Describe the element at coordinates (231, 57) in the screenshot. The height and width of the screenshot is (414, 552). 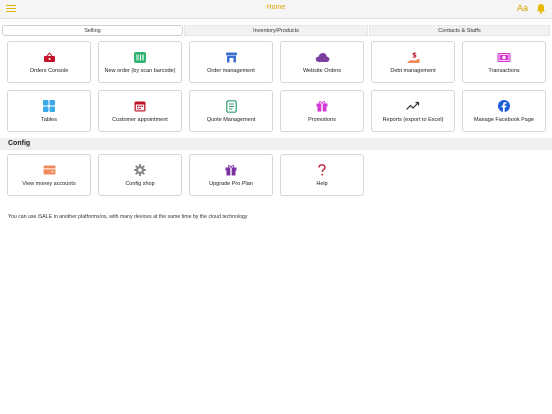
I see `store-icon` at that location.